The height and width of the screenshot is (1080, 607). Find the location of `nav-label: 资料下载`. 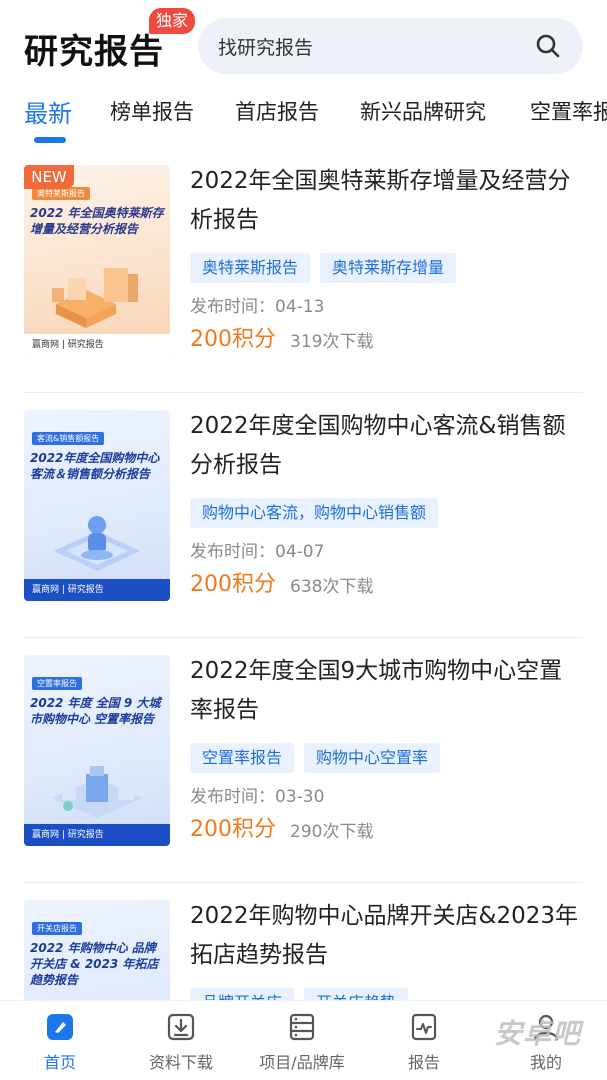

nav-label: 资料下载 is located at coordinates (180, 1062).